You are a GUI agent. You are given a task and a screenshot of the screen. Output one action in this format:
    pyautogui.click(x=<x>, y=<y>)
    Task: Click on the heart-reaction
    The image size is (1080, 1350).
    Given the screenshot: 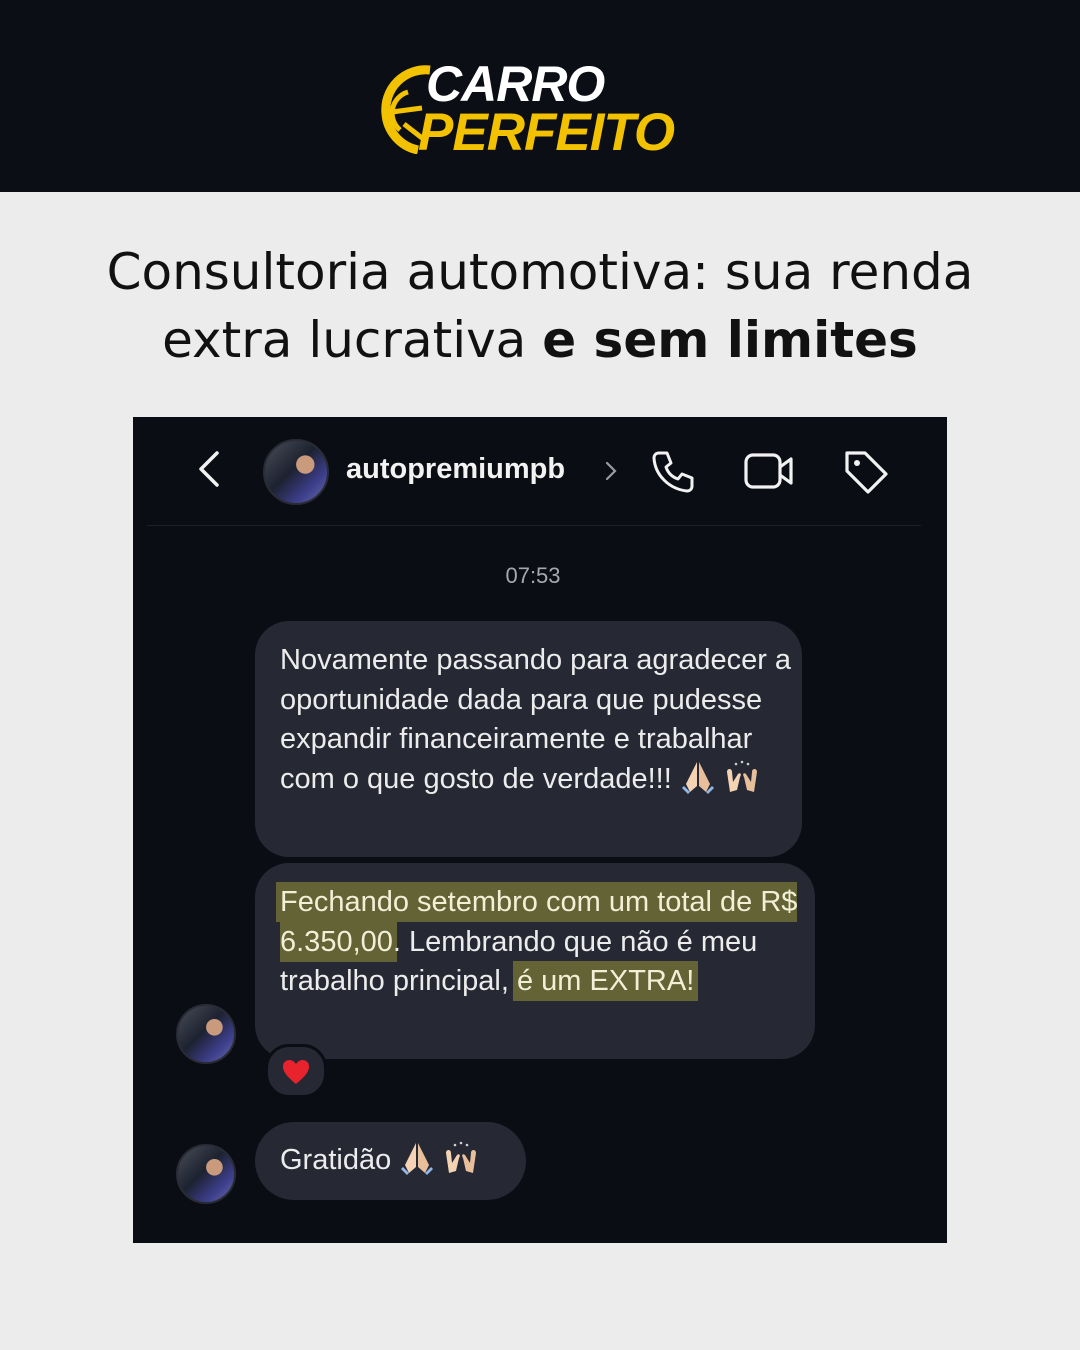 What is the action you would take?
    pyautogui.click(x=296, y=1071)
    